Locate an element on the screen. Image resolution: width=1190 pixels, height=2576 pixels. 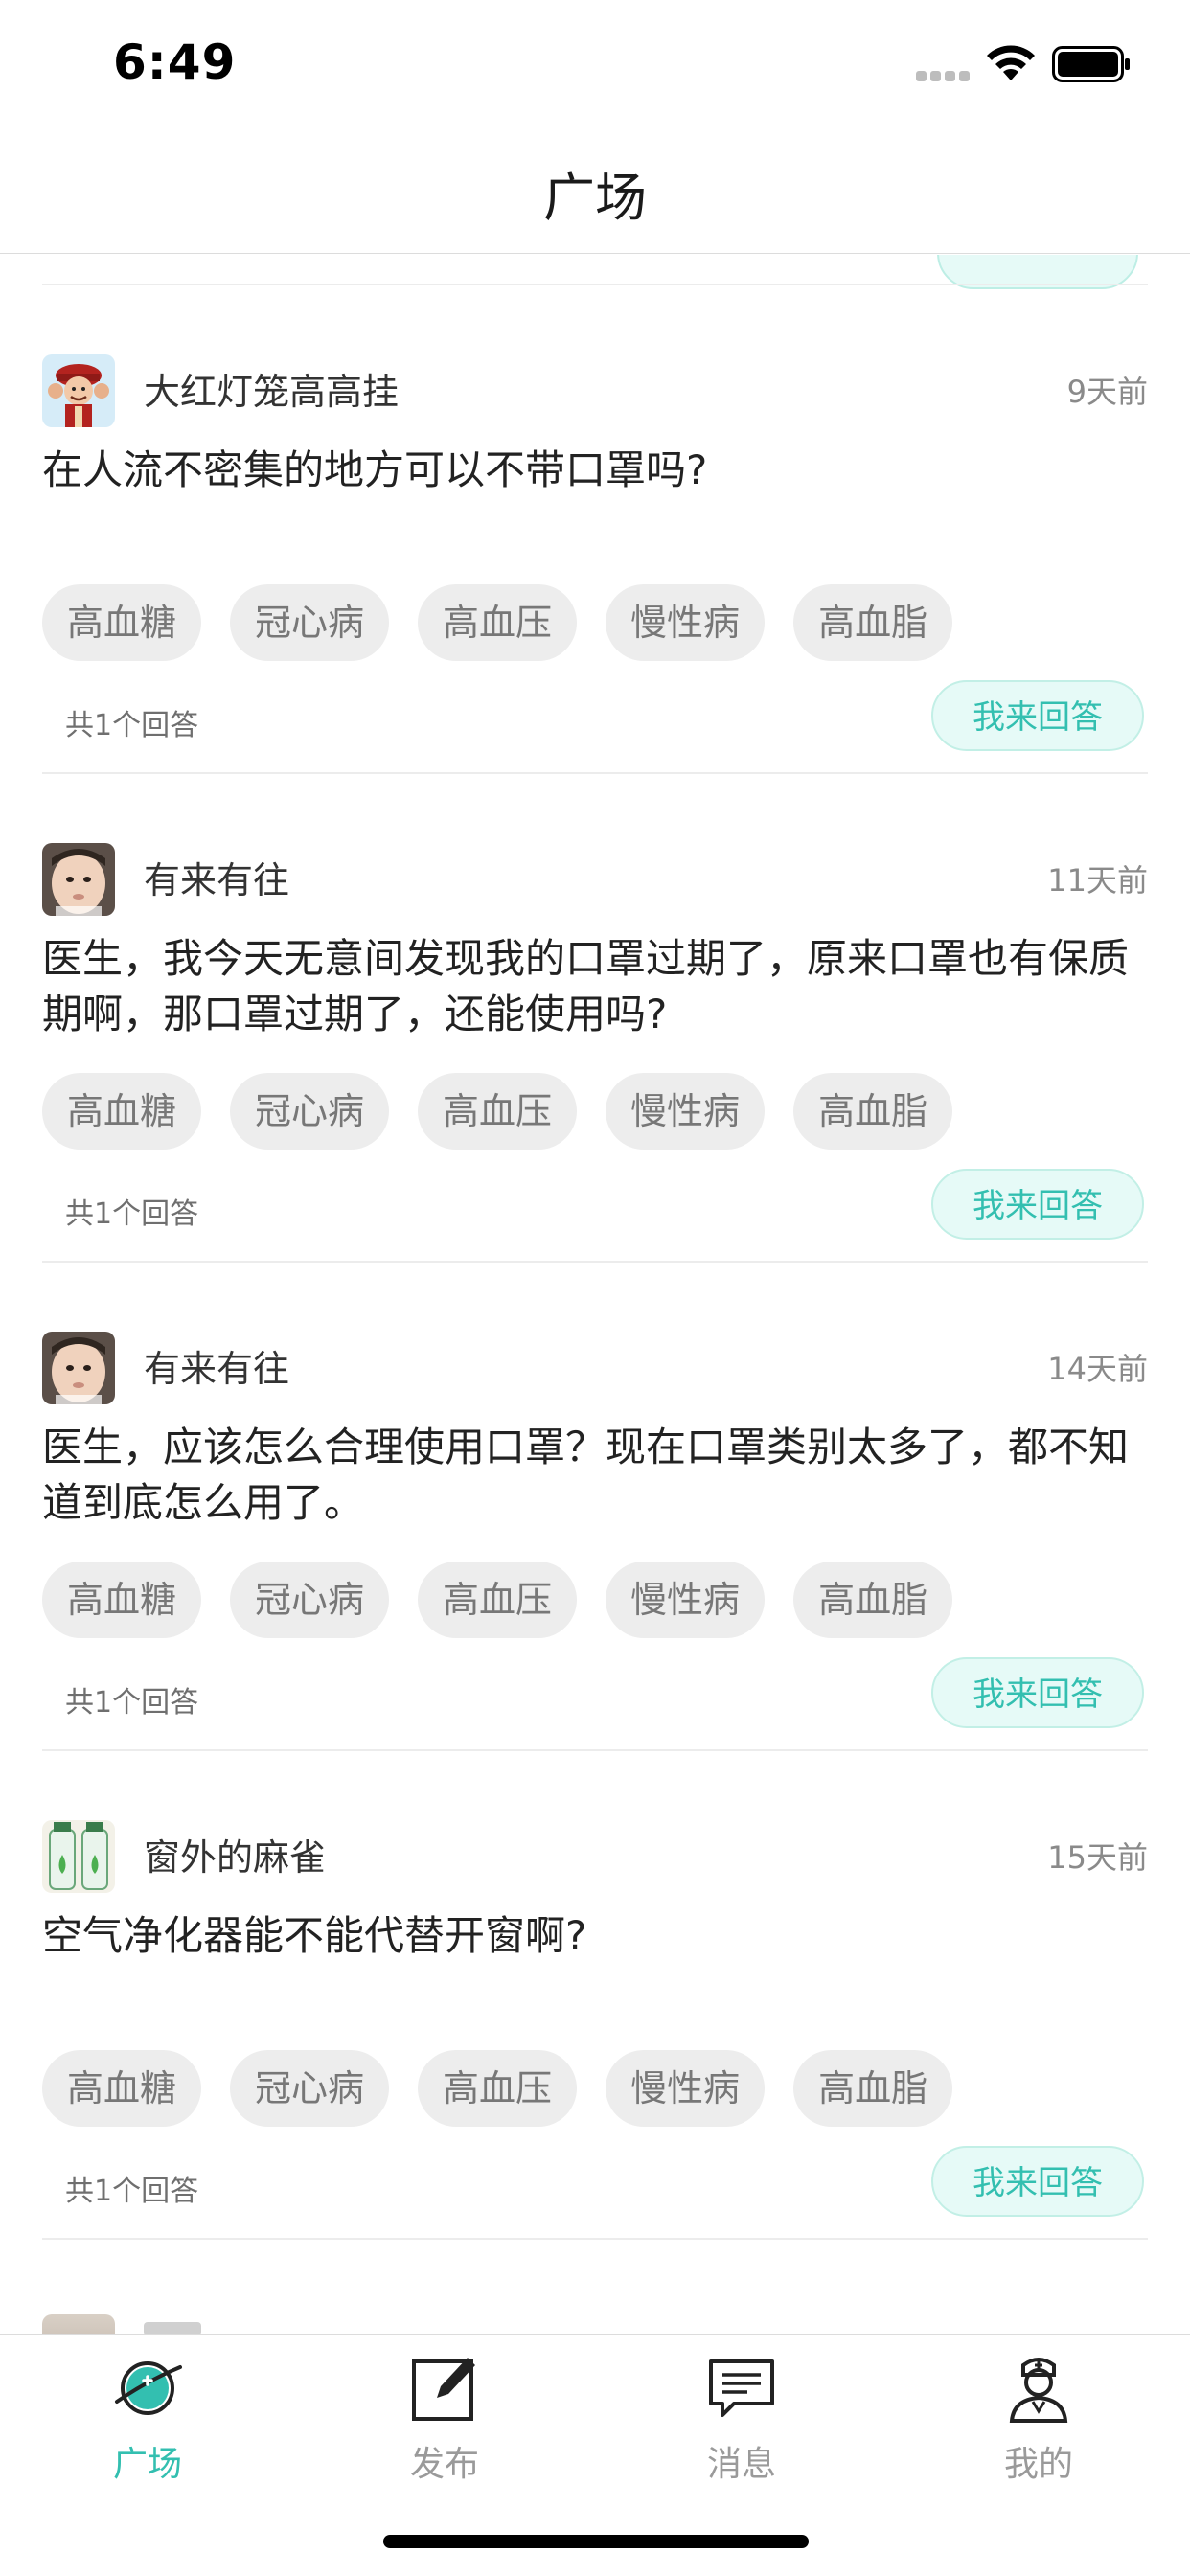
tab-publish: 发布 is located at coordinates (445, 2433).